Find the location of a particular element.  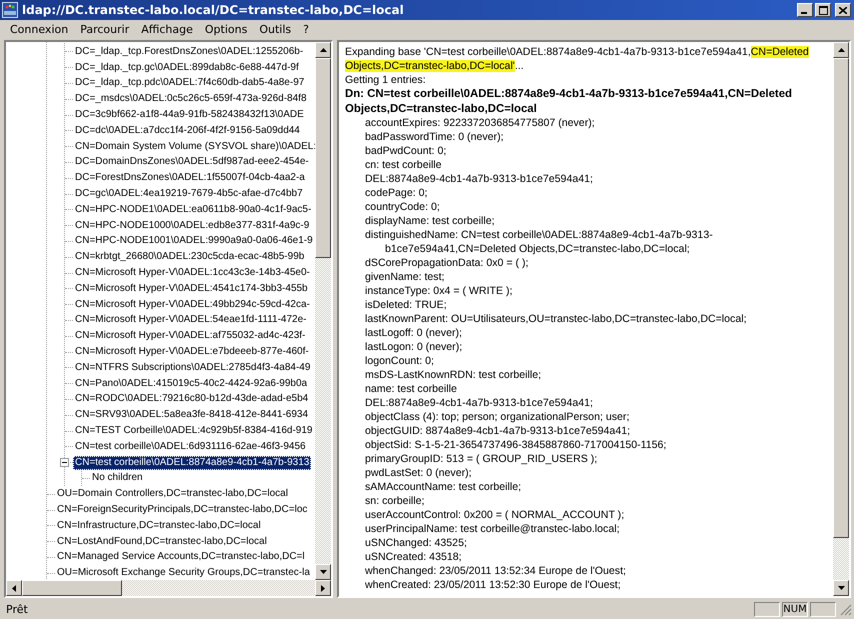

attribute-line: lastKnownParent: OU=Utilisateurs,OU=transtec-labo,DC=transtec-labo,DC=local; is located at coordinates (556, 319).